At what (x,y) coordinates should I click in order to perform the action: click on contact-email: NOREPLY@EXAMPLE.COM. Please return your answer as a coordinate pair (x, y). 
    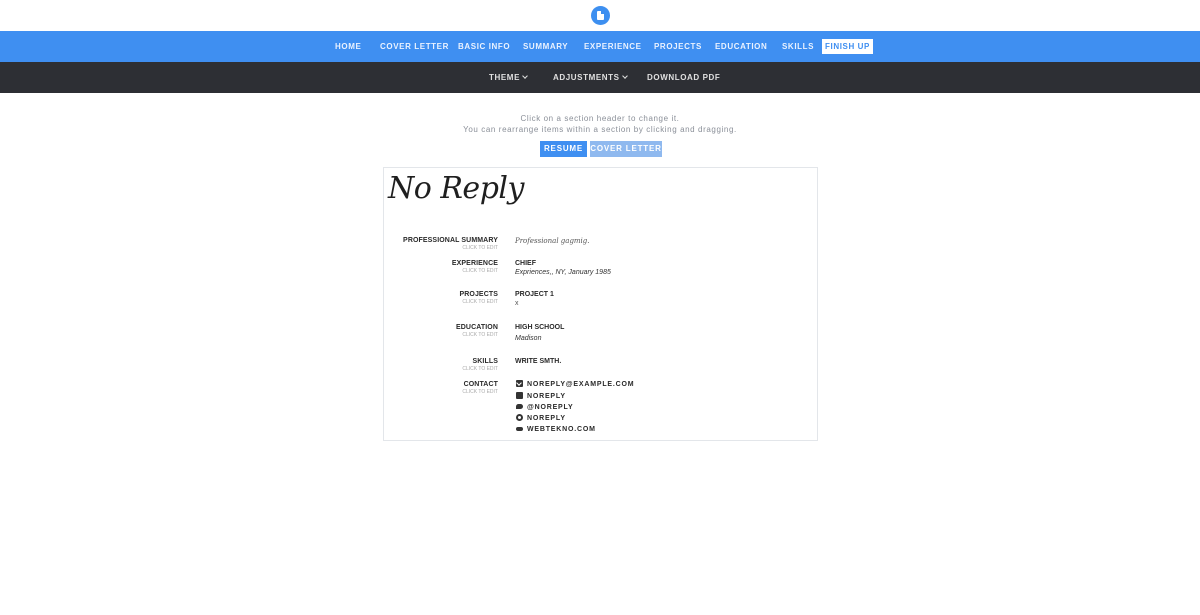
    Looking at the image, I should click on (575, 385).